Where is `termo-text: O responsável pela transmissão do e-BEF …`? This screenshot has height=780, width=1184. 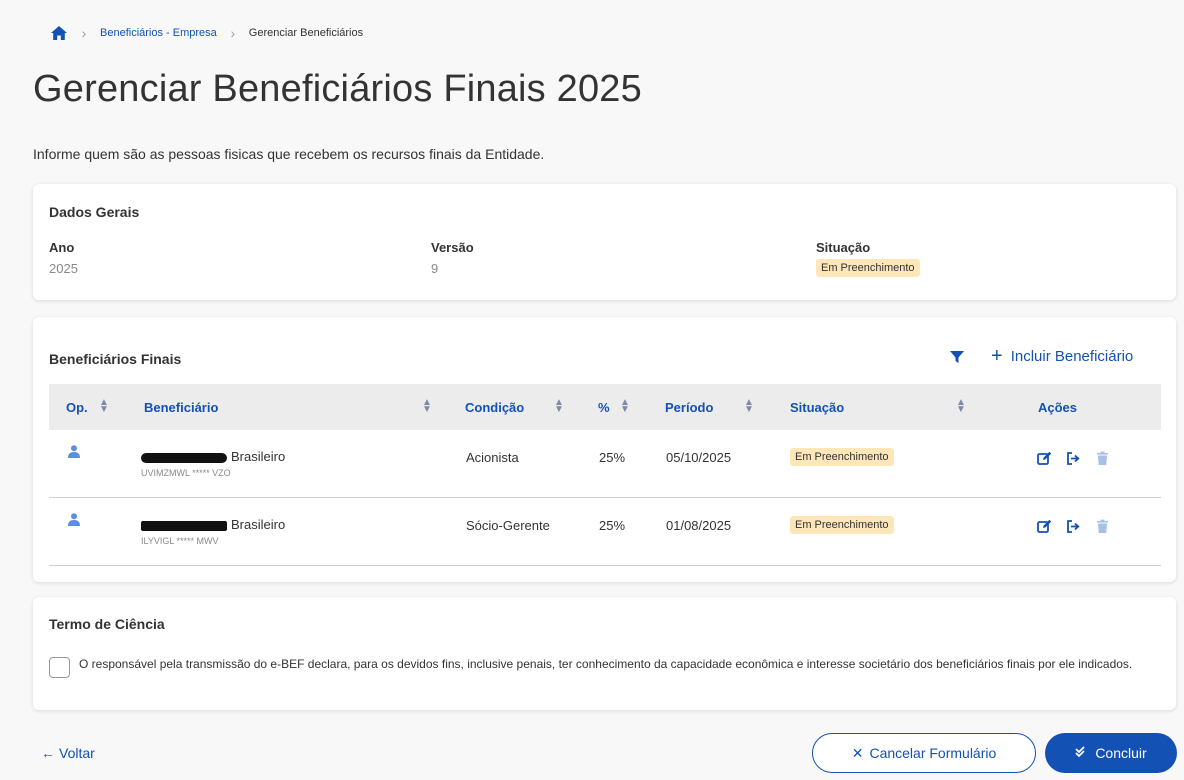
termo-text: O responsável pela transmissão do e-BEF … is located at coordinates (606, 664).